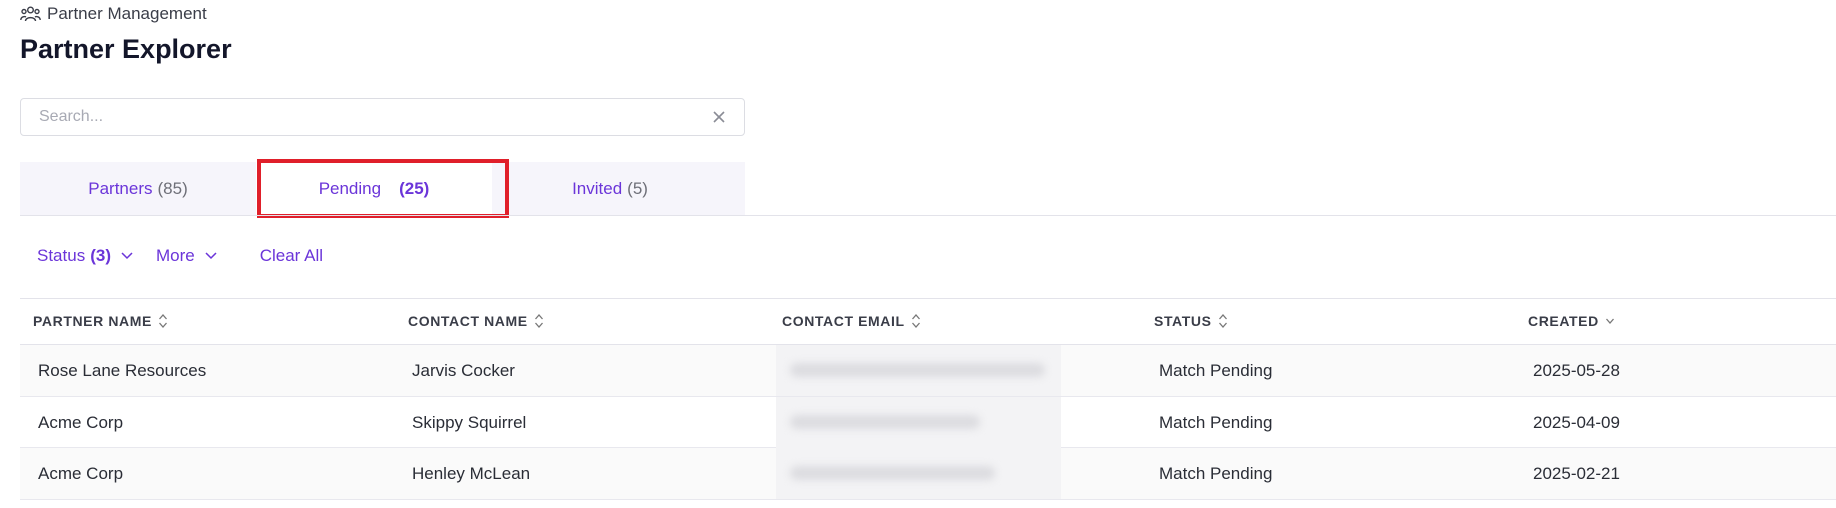 Image resolution: width=1836 pixels, height=508 pixels. I want to click on search-input, so click(351, 117).